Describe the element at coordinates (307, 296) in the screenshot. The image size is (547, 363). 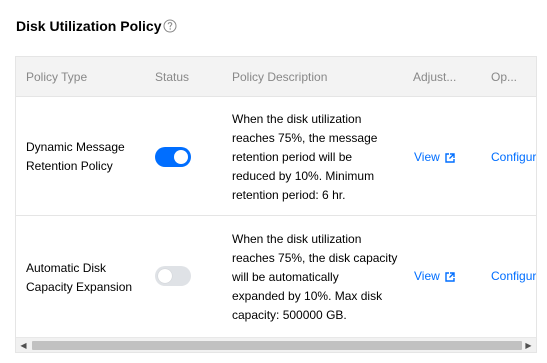
I see `description-line: expanded by 10%. Max disk` at that location.